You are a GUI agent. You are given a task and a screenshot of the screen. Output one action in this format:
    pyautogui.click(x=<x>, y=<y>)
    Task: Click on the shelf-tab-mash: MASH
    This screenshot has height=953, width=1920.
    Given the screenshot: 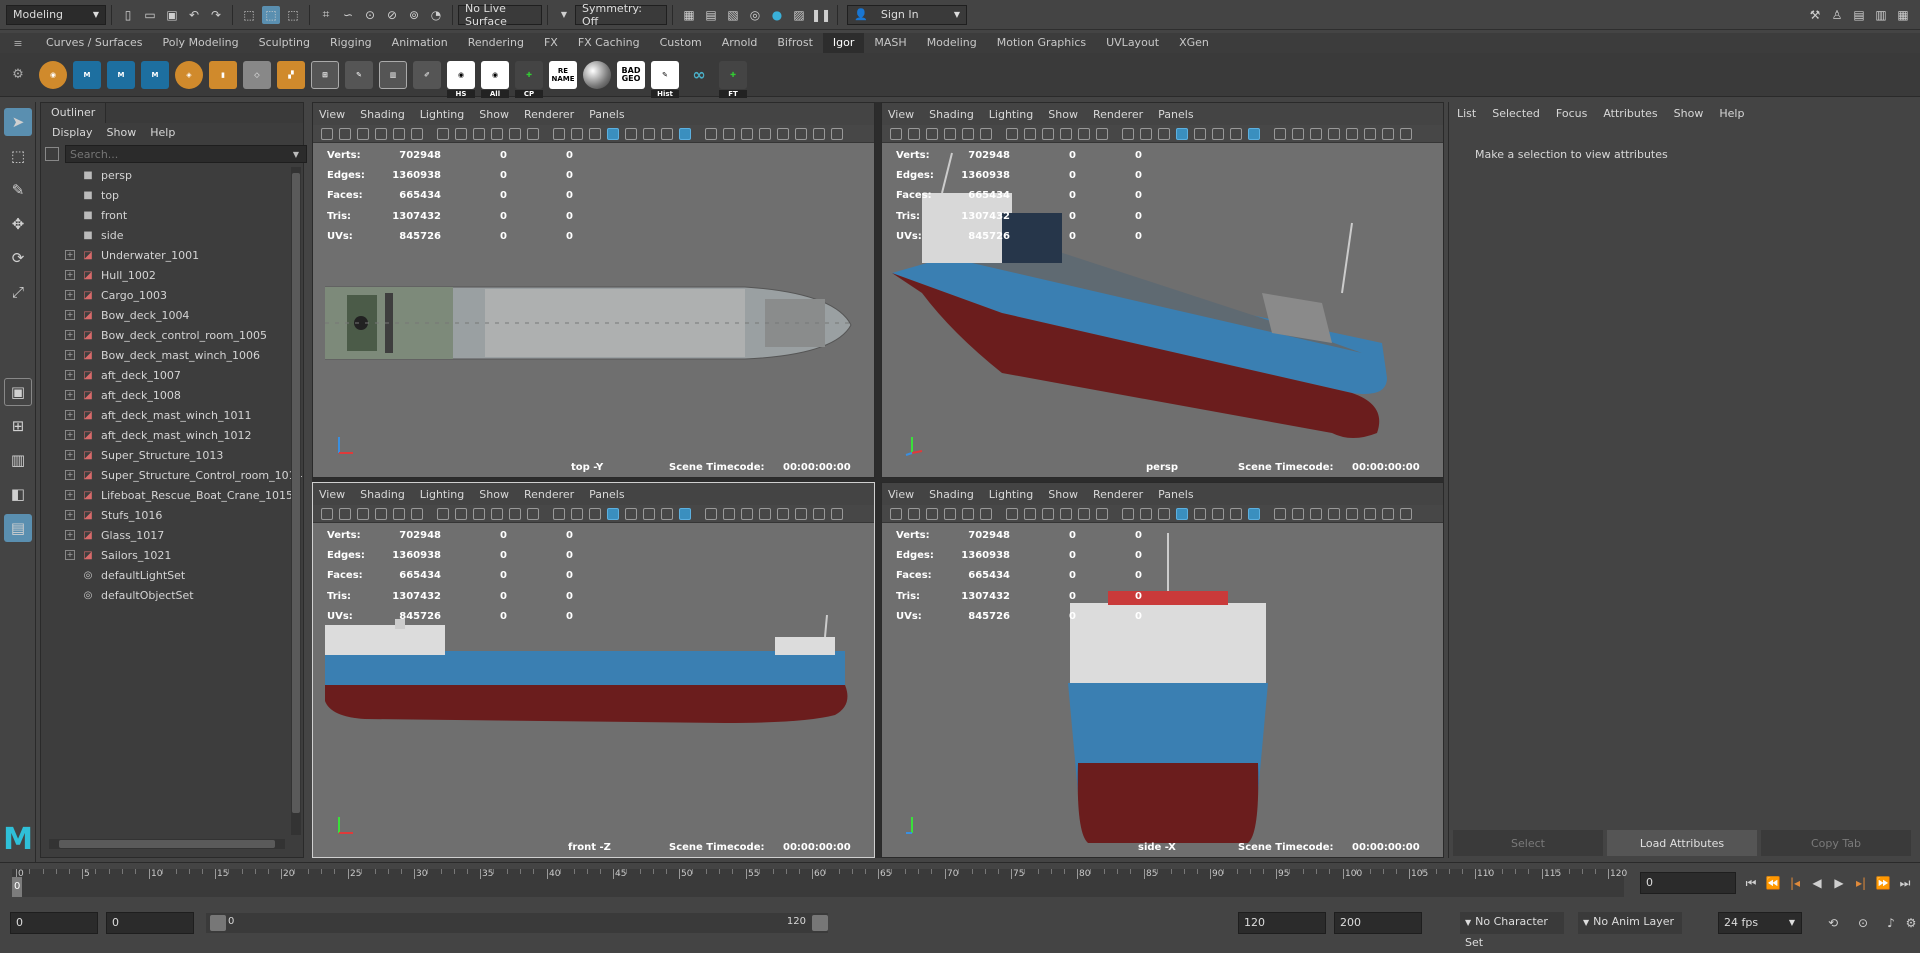 What is the action you would take?
    pyautogui.click(x=890, y=43)
    